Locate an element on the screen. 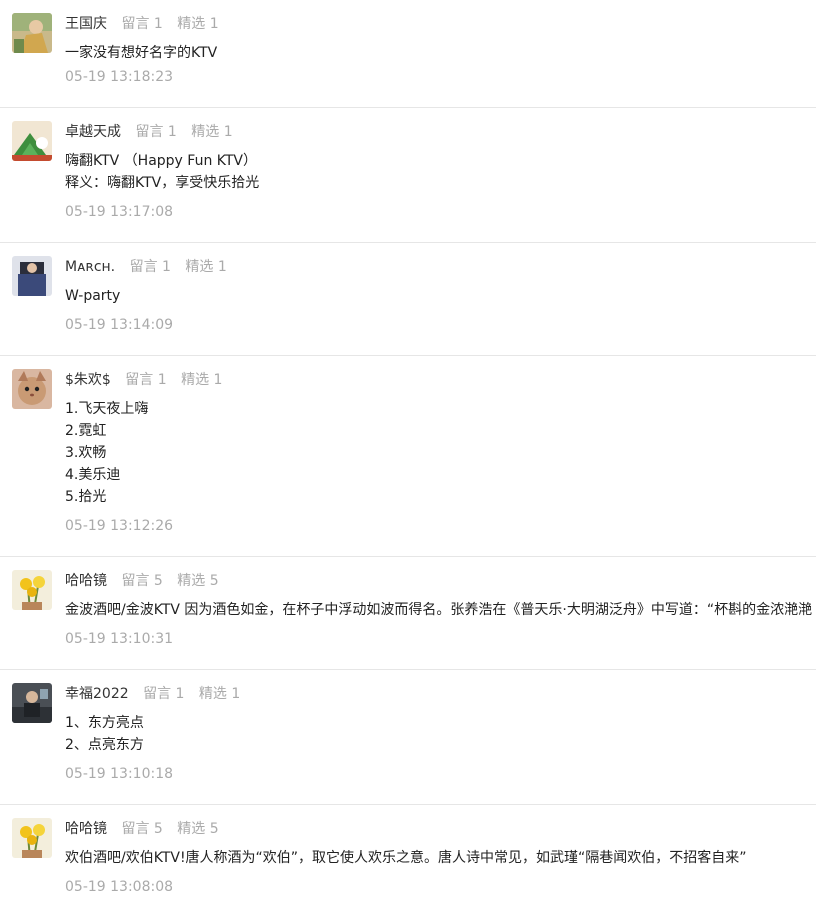 This screenshot has height=911, width=816. comment-header: 幸福2022 留言 1 精选 1 is located at coordinates (152, 694).